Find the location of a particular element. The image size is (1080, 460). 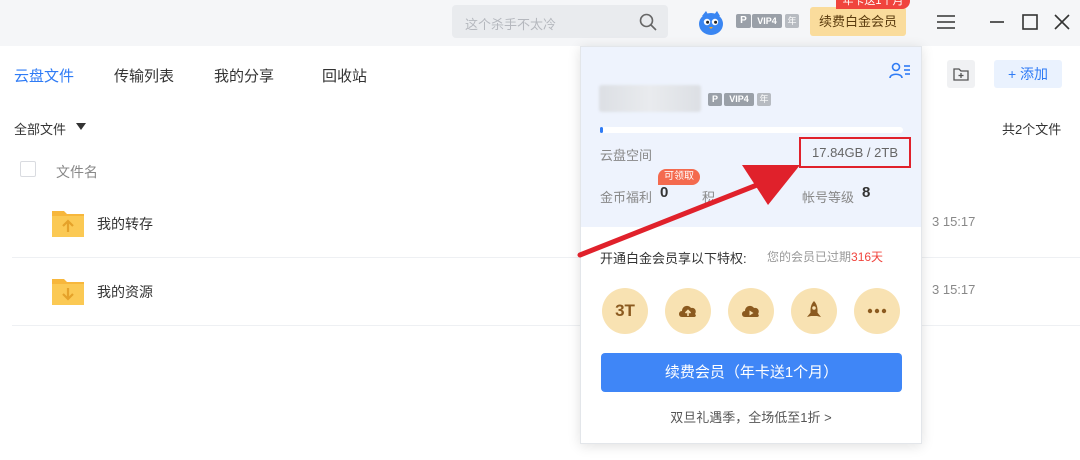

level-label: 帐号等级 is located at coordinates (828, 197).